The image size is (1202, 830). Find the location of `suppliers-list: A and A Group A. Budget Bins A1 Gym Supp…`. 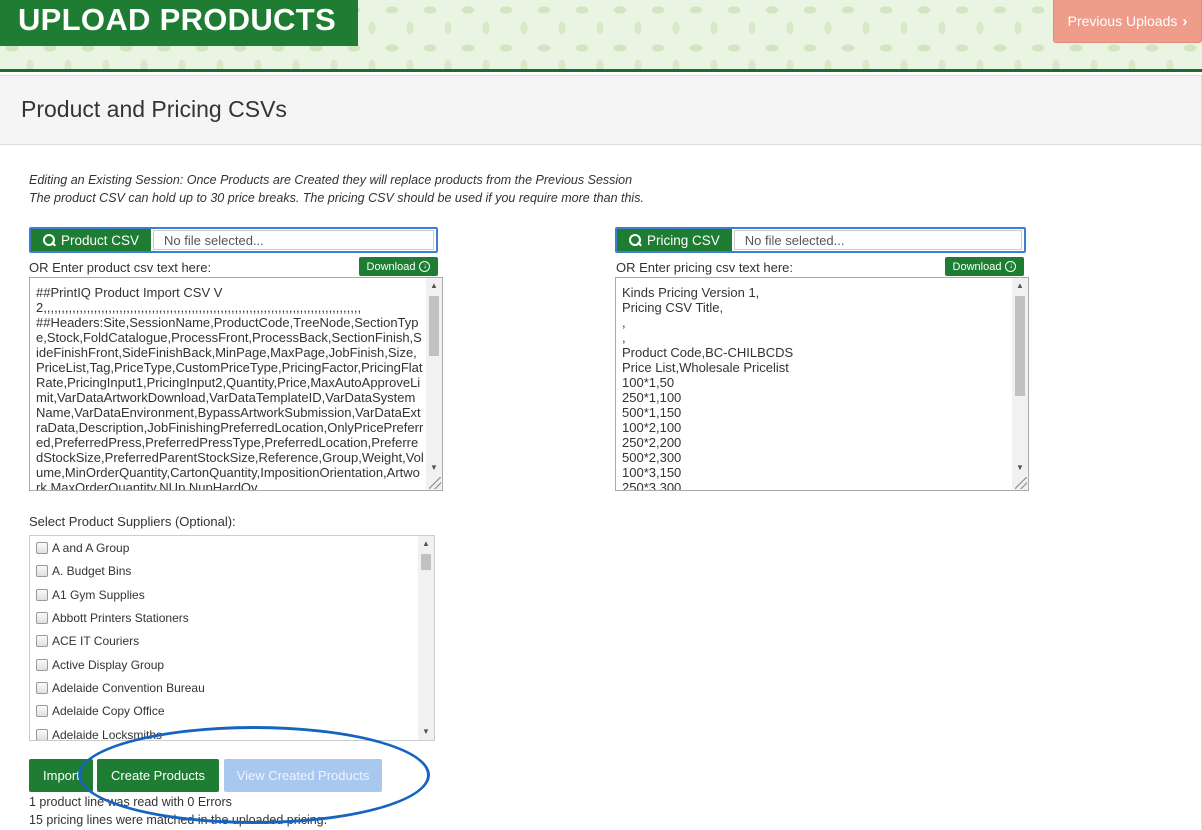

suppliers-list: A and A Group A. Budget Bins A1 Gym Supp… is located at coordinates (232, 638).